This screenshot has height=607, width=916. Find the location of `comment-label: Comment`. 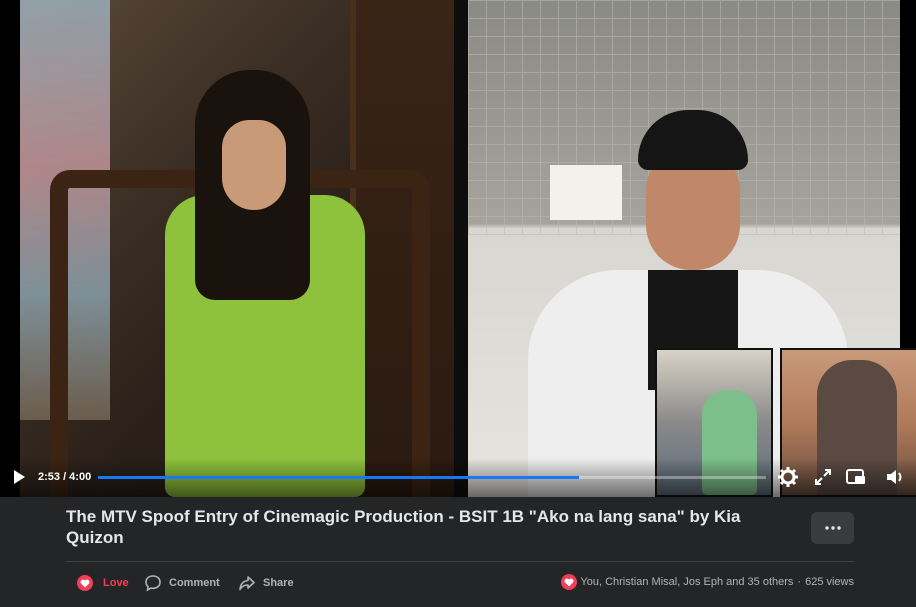

comment-label: Comment is located at coordinates (194, 583).